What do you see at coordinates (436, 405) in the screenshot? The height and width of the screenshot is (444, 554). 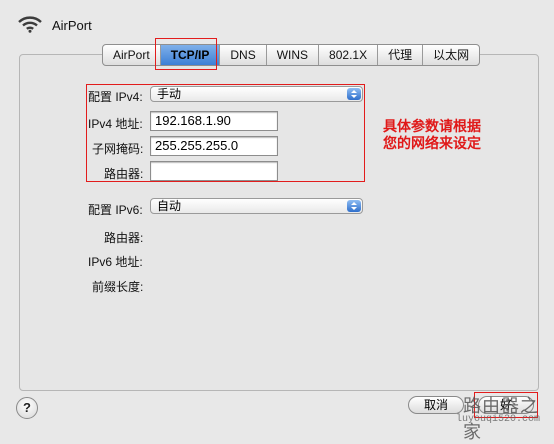 I see `cancel-button: 取消` at bounding box center [436, 405].